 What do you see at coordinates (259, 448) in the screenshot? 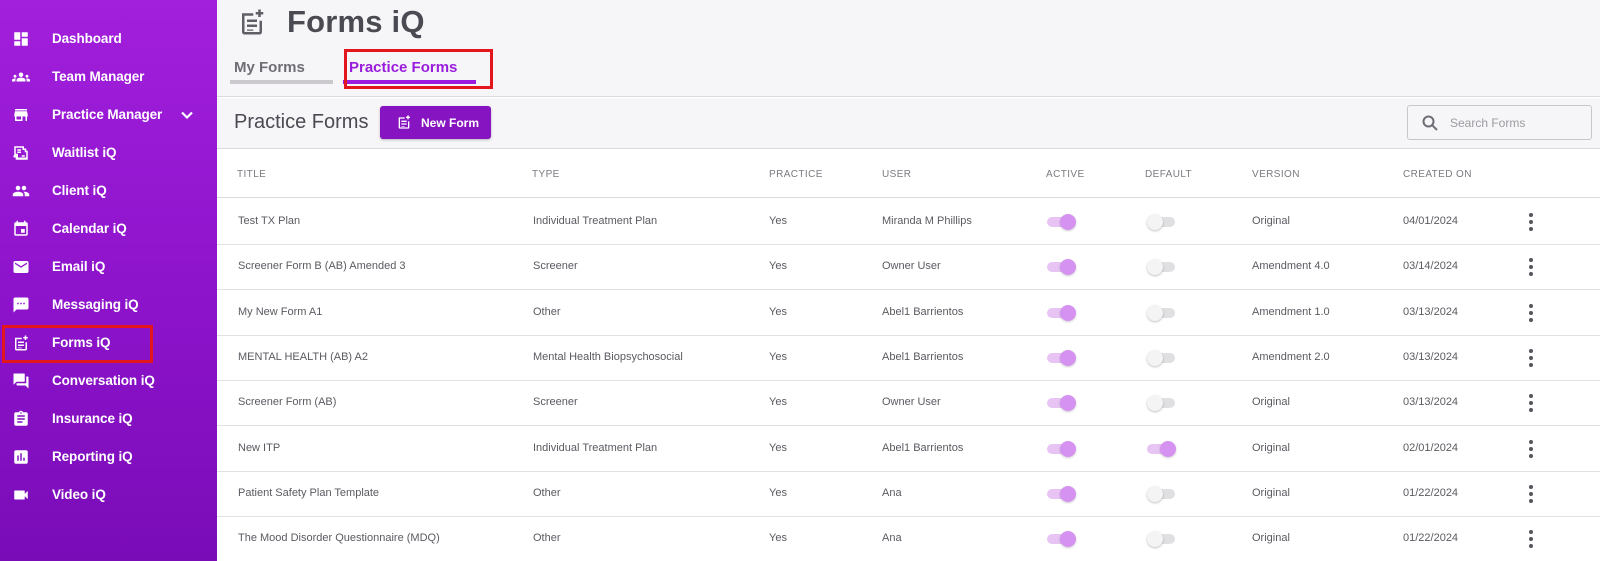
I see `cell-title: New ITP` at bounding box center [259, 448].